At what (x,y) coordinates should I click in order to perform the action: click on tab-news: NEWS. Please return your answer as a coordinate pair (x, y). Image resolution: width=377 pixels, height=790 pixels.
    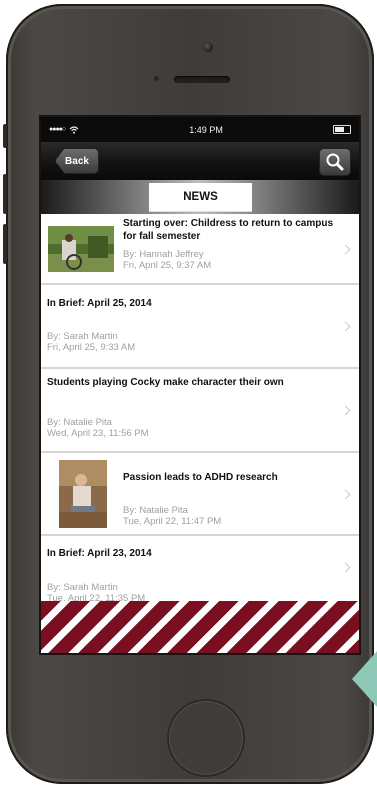
    Looking at the image, I should click on (200, 197).